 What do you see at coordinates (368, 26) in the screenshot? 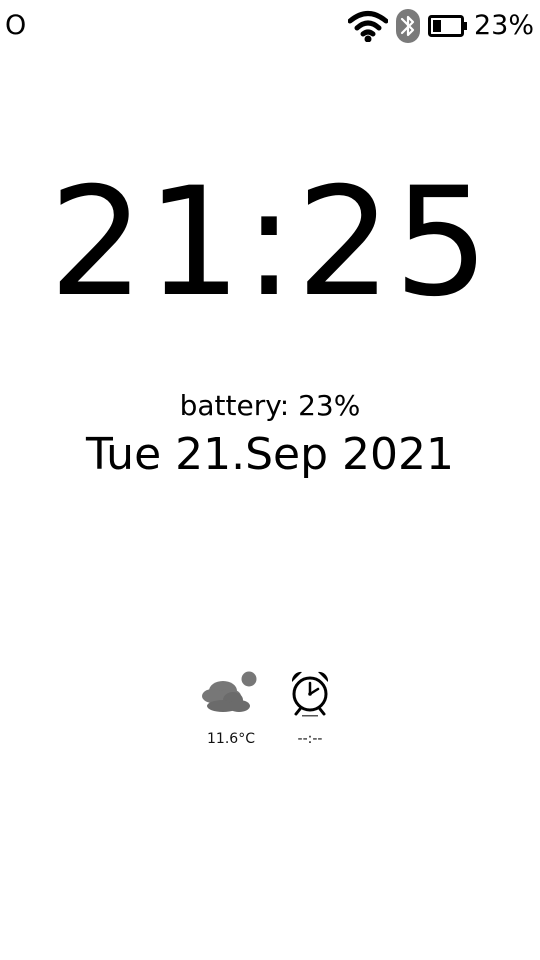
I see `wifi-icon` at bounding box center [368, 26].